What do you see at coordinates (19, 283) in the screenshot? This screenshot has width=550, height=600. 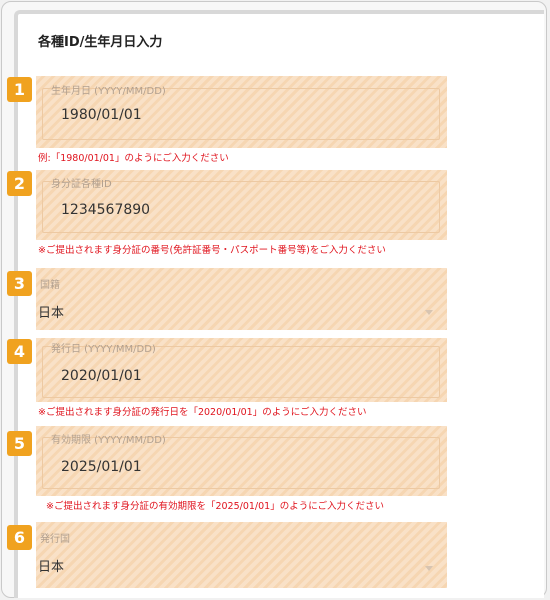 I see `step-badge-3: 3` at bounding box center [19, 283].